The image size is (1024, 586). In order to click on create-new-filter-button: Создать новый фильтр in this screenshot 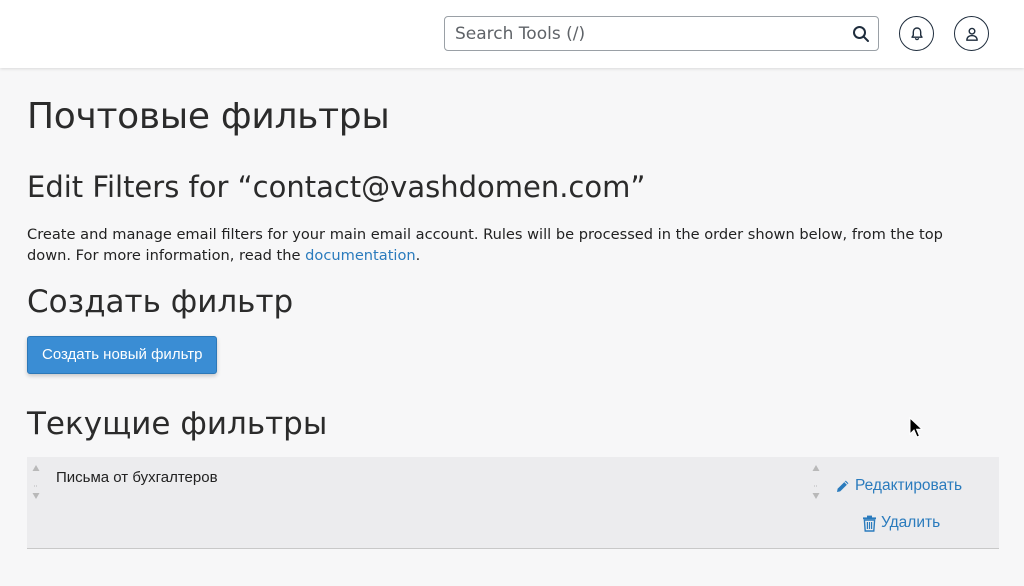, I will do `click(122, 355)`.